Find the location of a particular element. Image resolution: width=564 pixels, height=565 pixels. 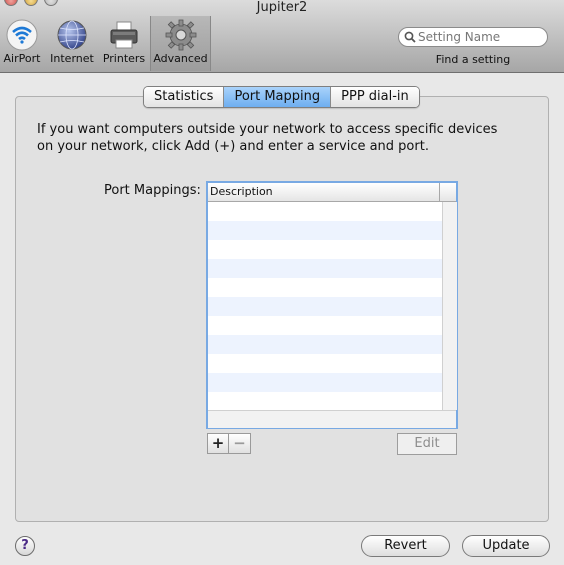

port-mappings-label: Port Mappings: is located at coordinates (152, 190).